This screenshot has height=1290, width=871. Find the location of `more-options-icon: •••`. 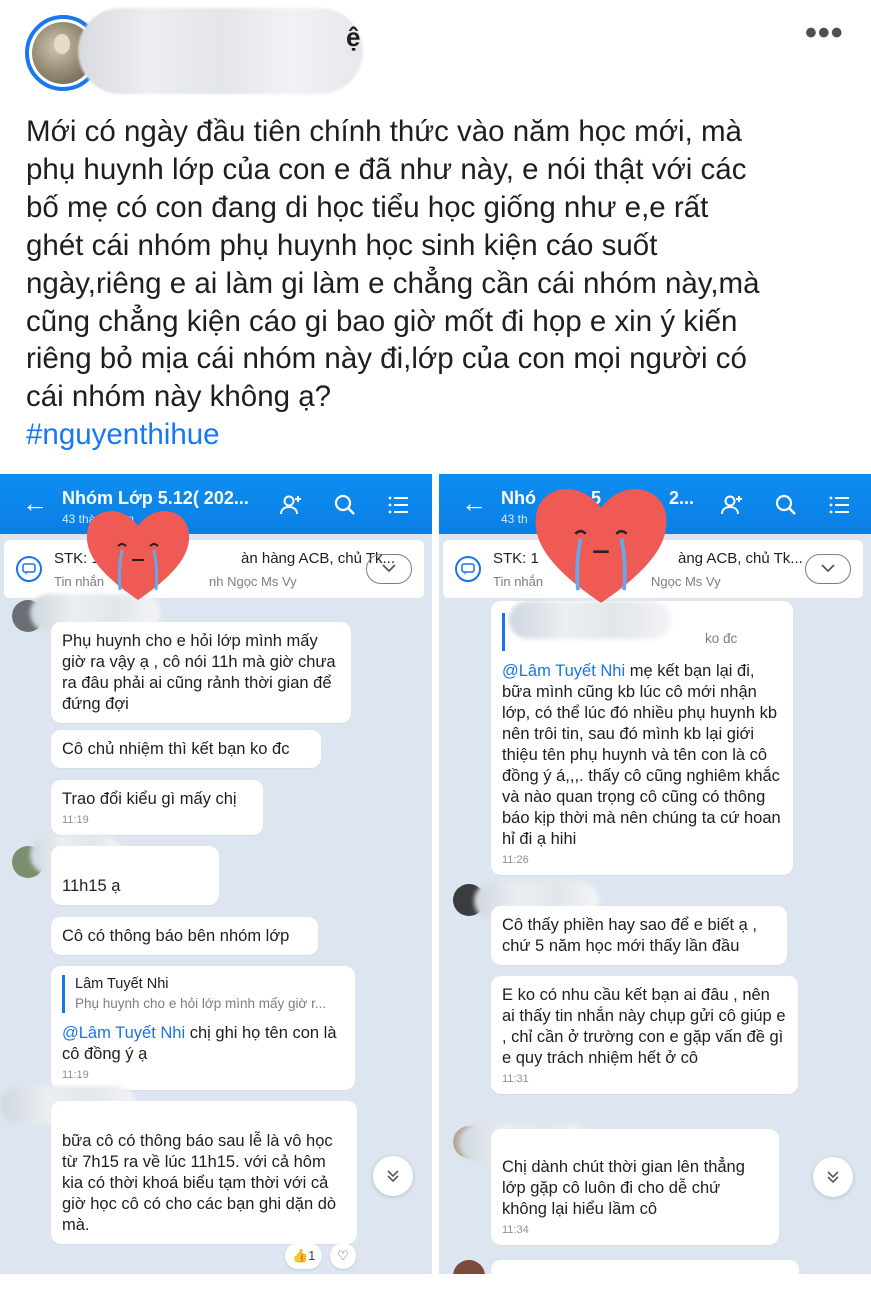

more-options-icon: ••• is located at coordinates (825, 33).